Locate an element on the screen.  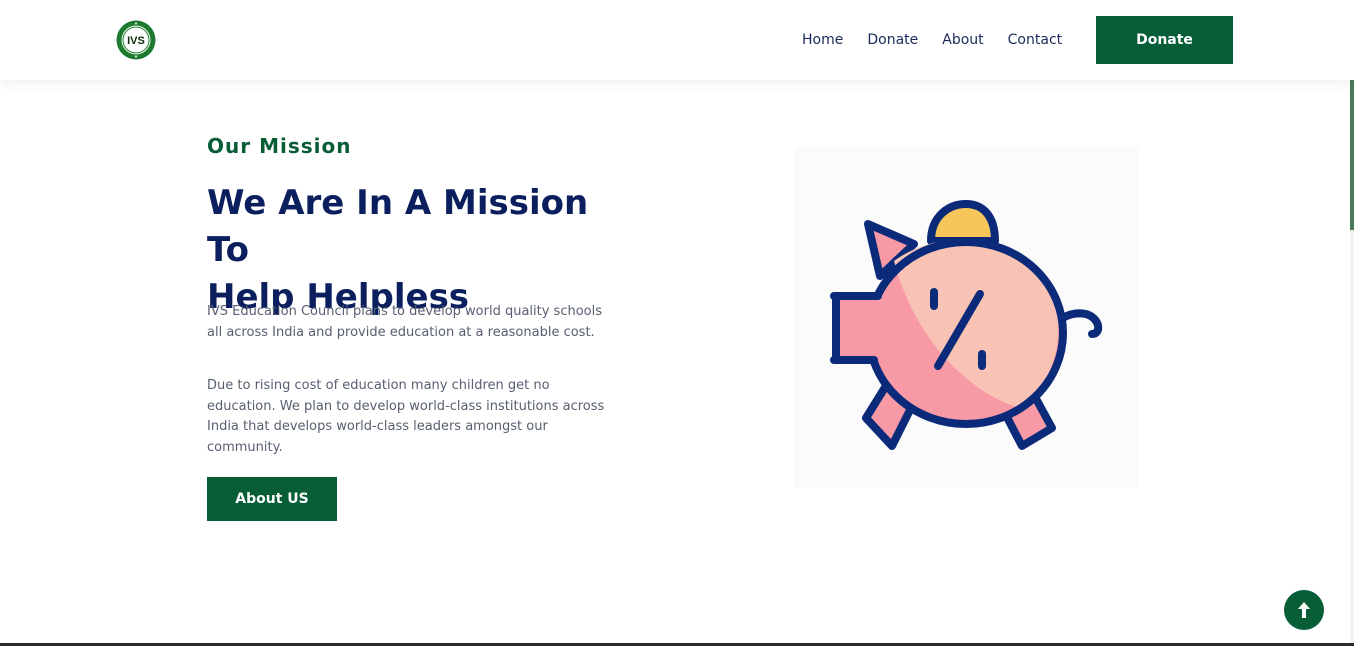
mission-headline: We Are In A Mission To Help Helpless is located at coordinates (417, 250).